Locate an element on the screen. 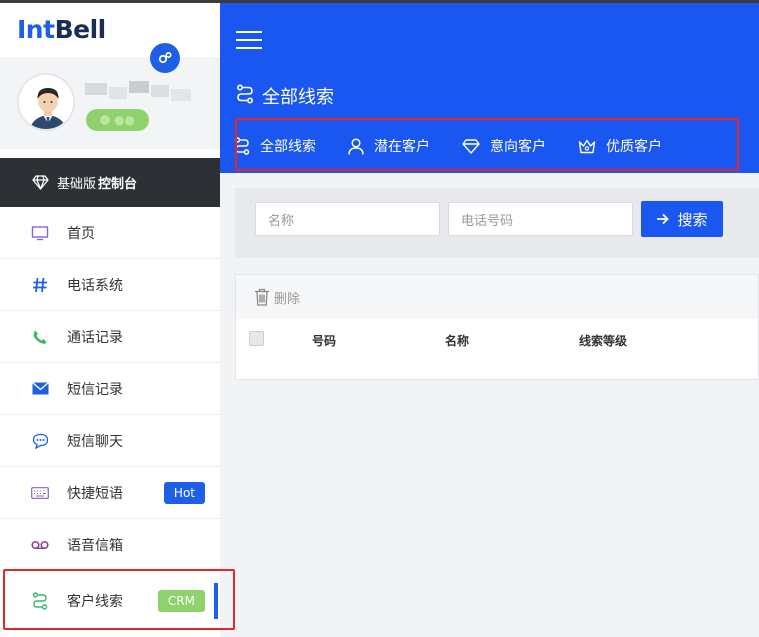 This screenshot has width=759, height=637. page-title: 全部线索 is located at coordinates (285, 96).